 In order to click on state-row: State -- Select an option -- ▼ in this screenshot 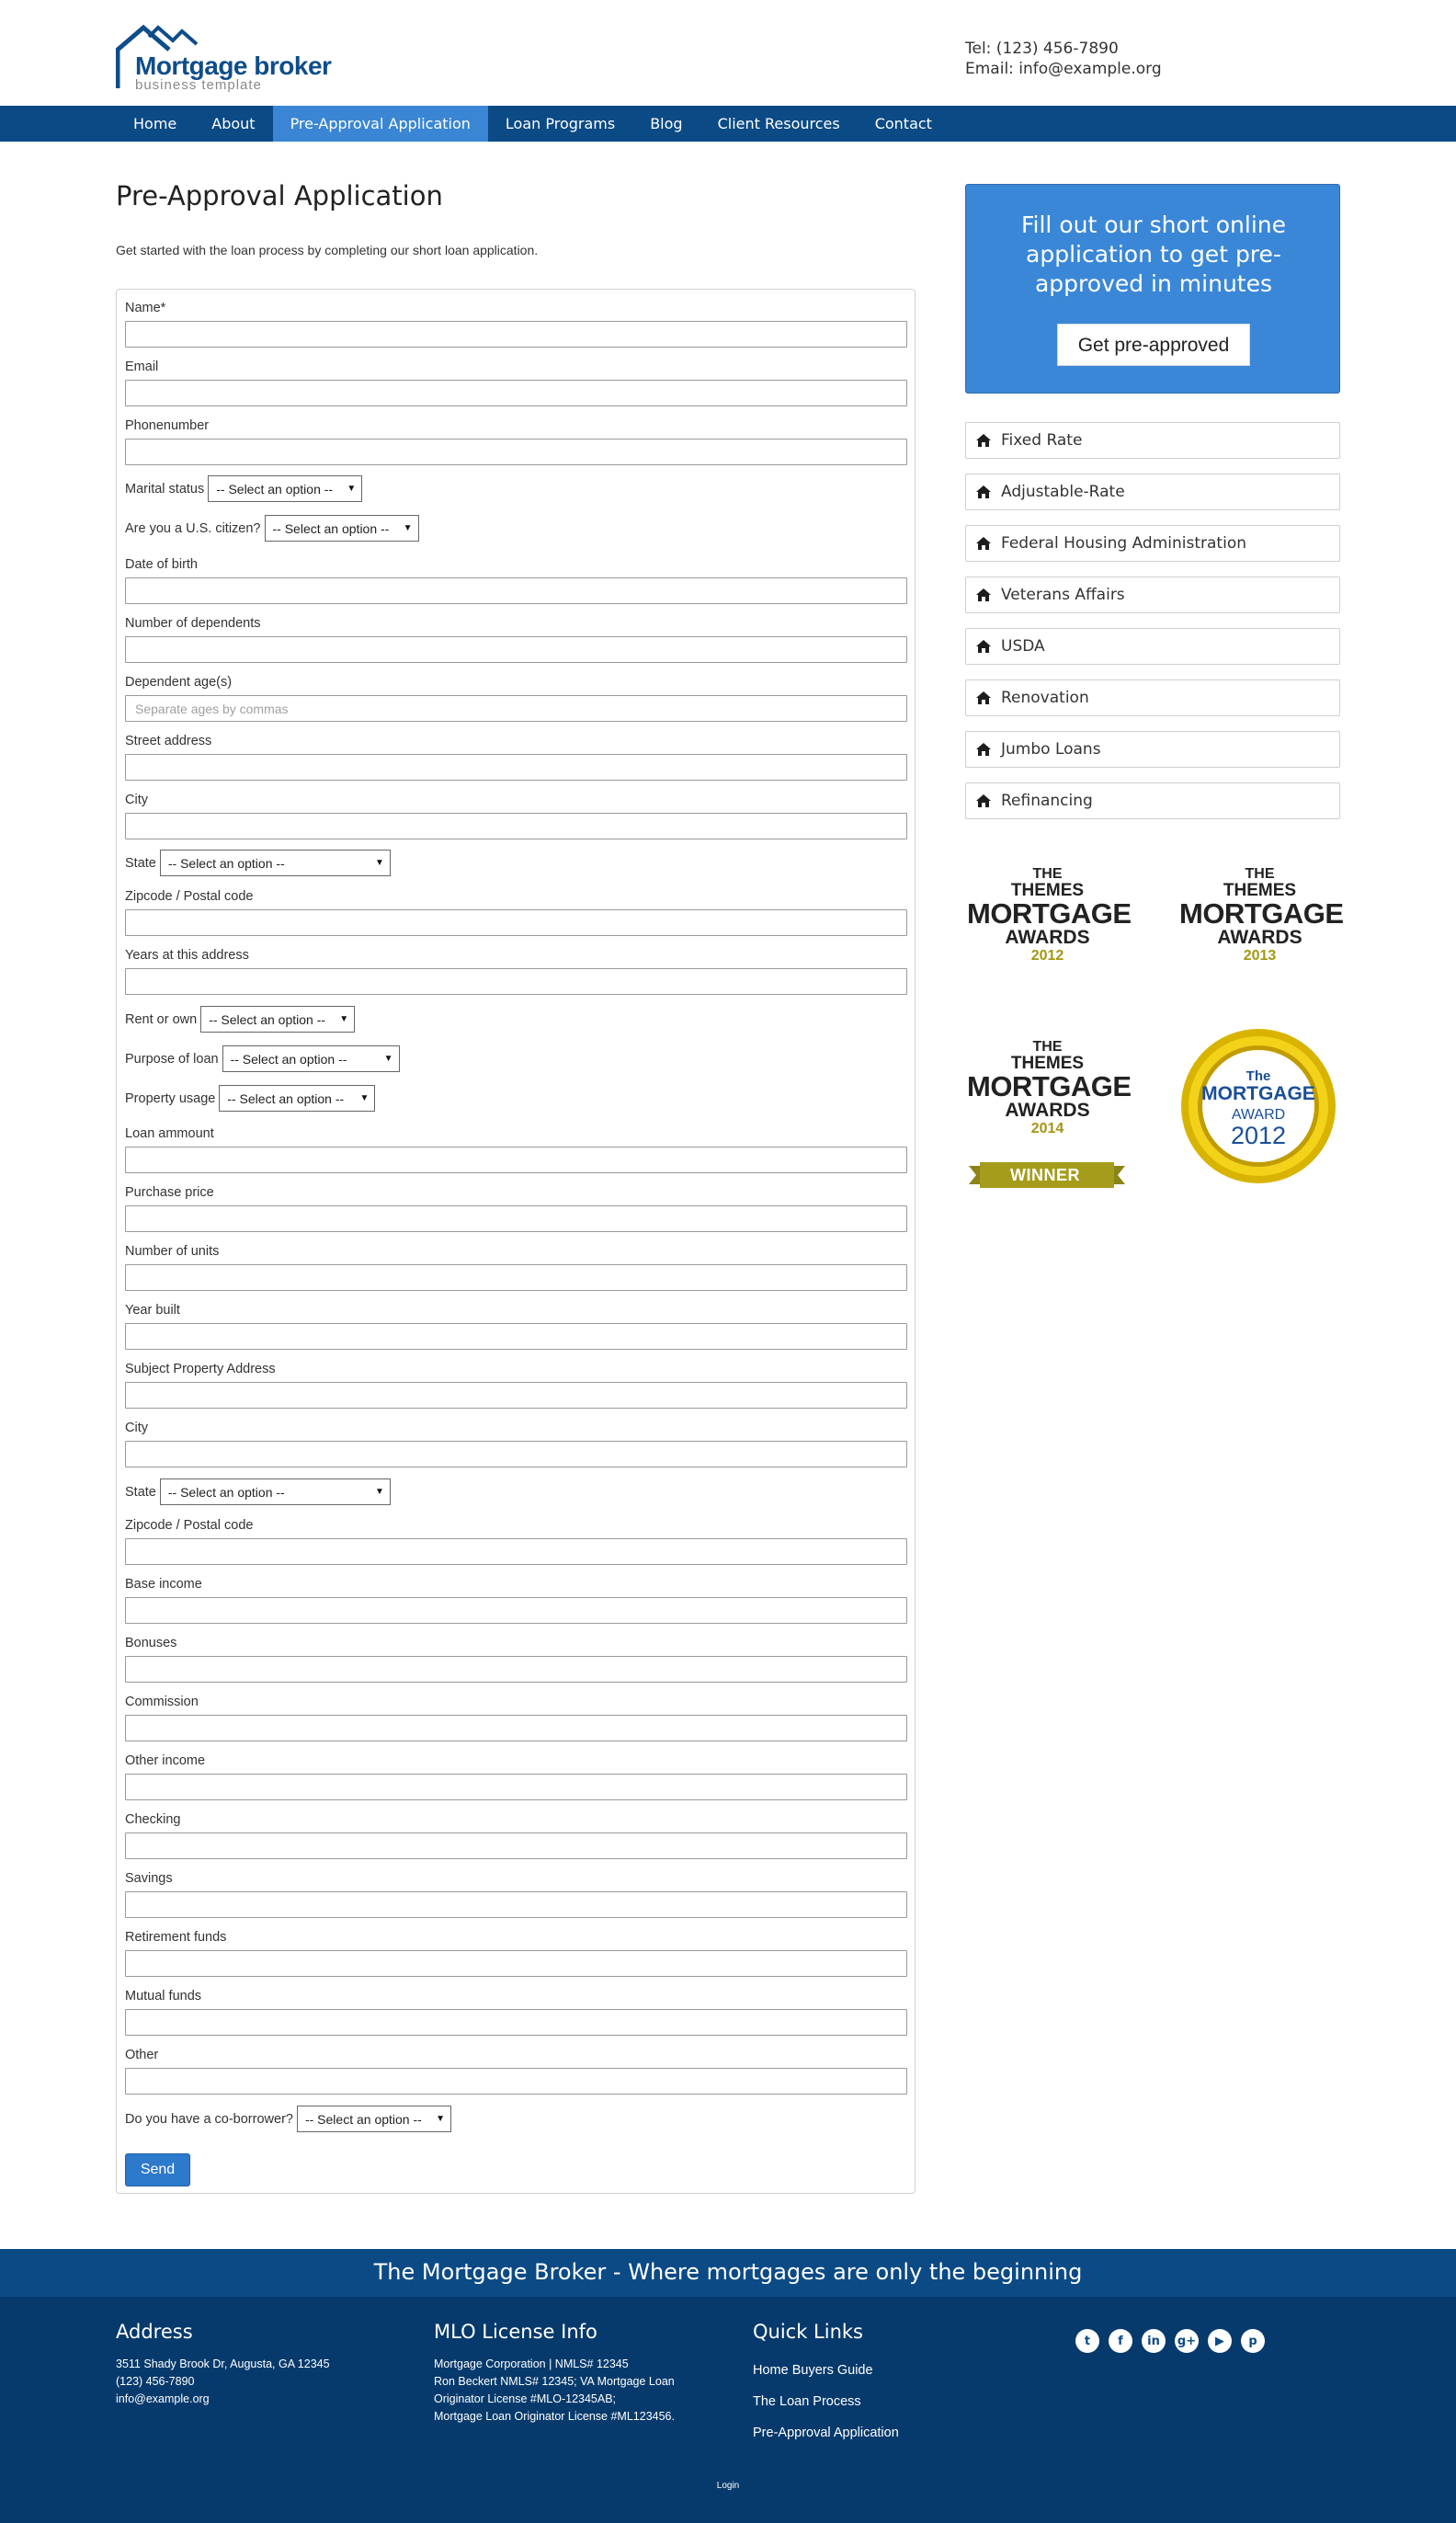, I will do `click(258, 863)`.